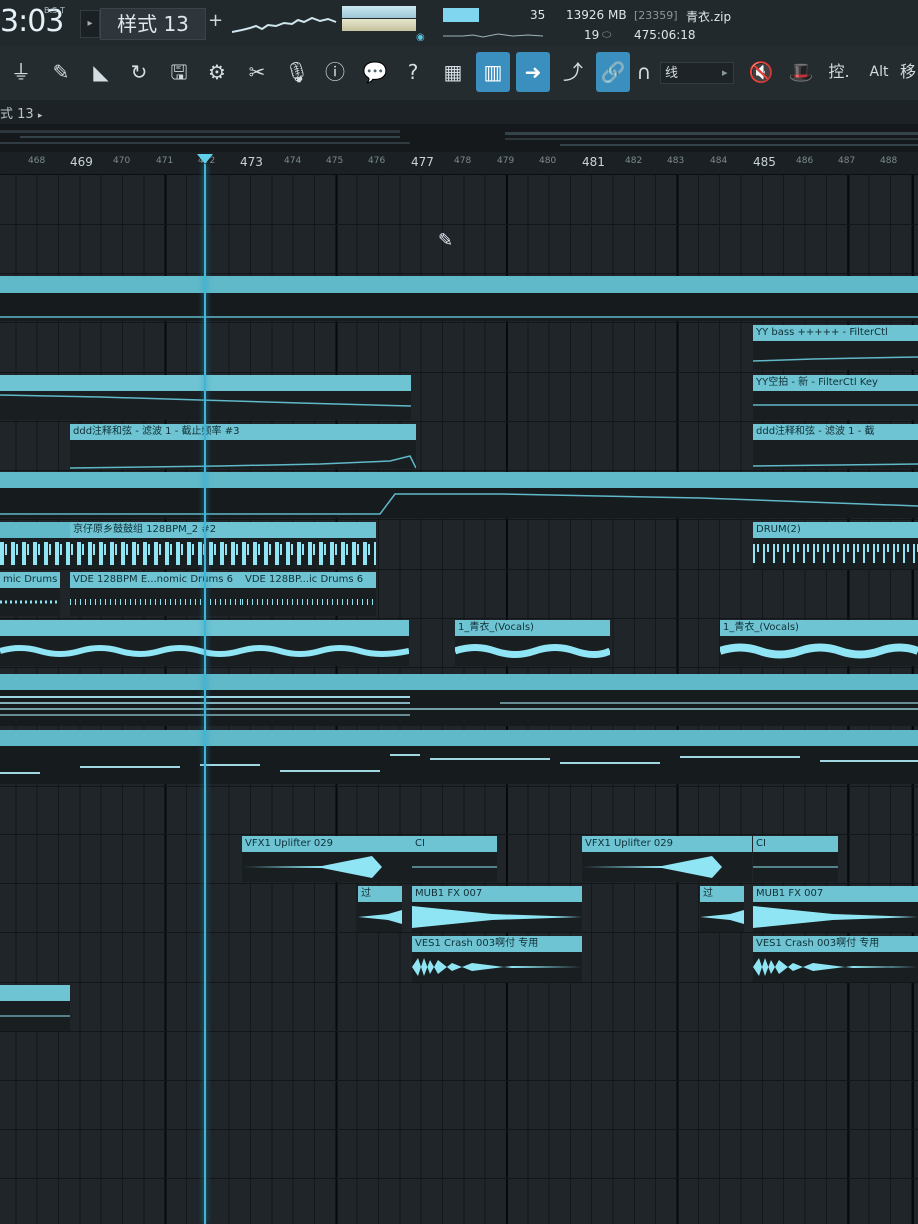 Image resolution: width=918 pixels, height=1224 pixels. I want to click on playlist-header, so click(459, 112).